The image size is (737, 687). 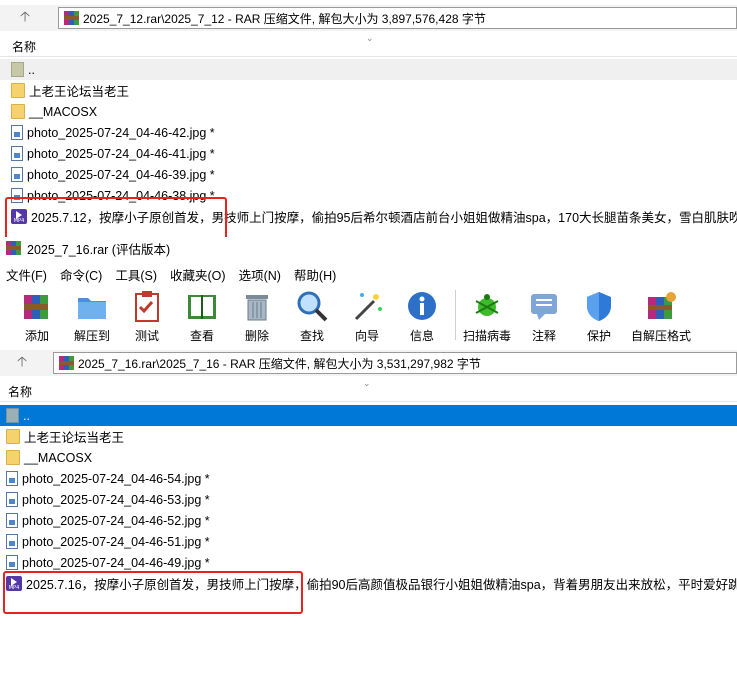 What do you see at coordinates (661, 336) in the screenshot?
I see `toolbar-button-label: 自解压格式` at bounding box center [661, 336].